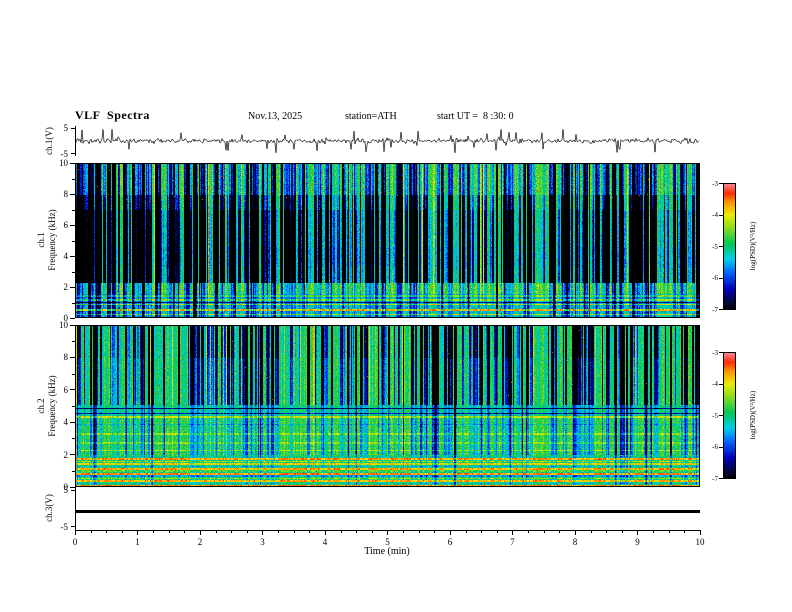  Describe the element at coordinates (387, 508) in the screenshot. I see `ch3-waveform-canvas` at that location.